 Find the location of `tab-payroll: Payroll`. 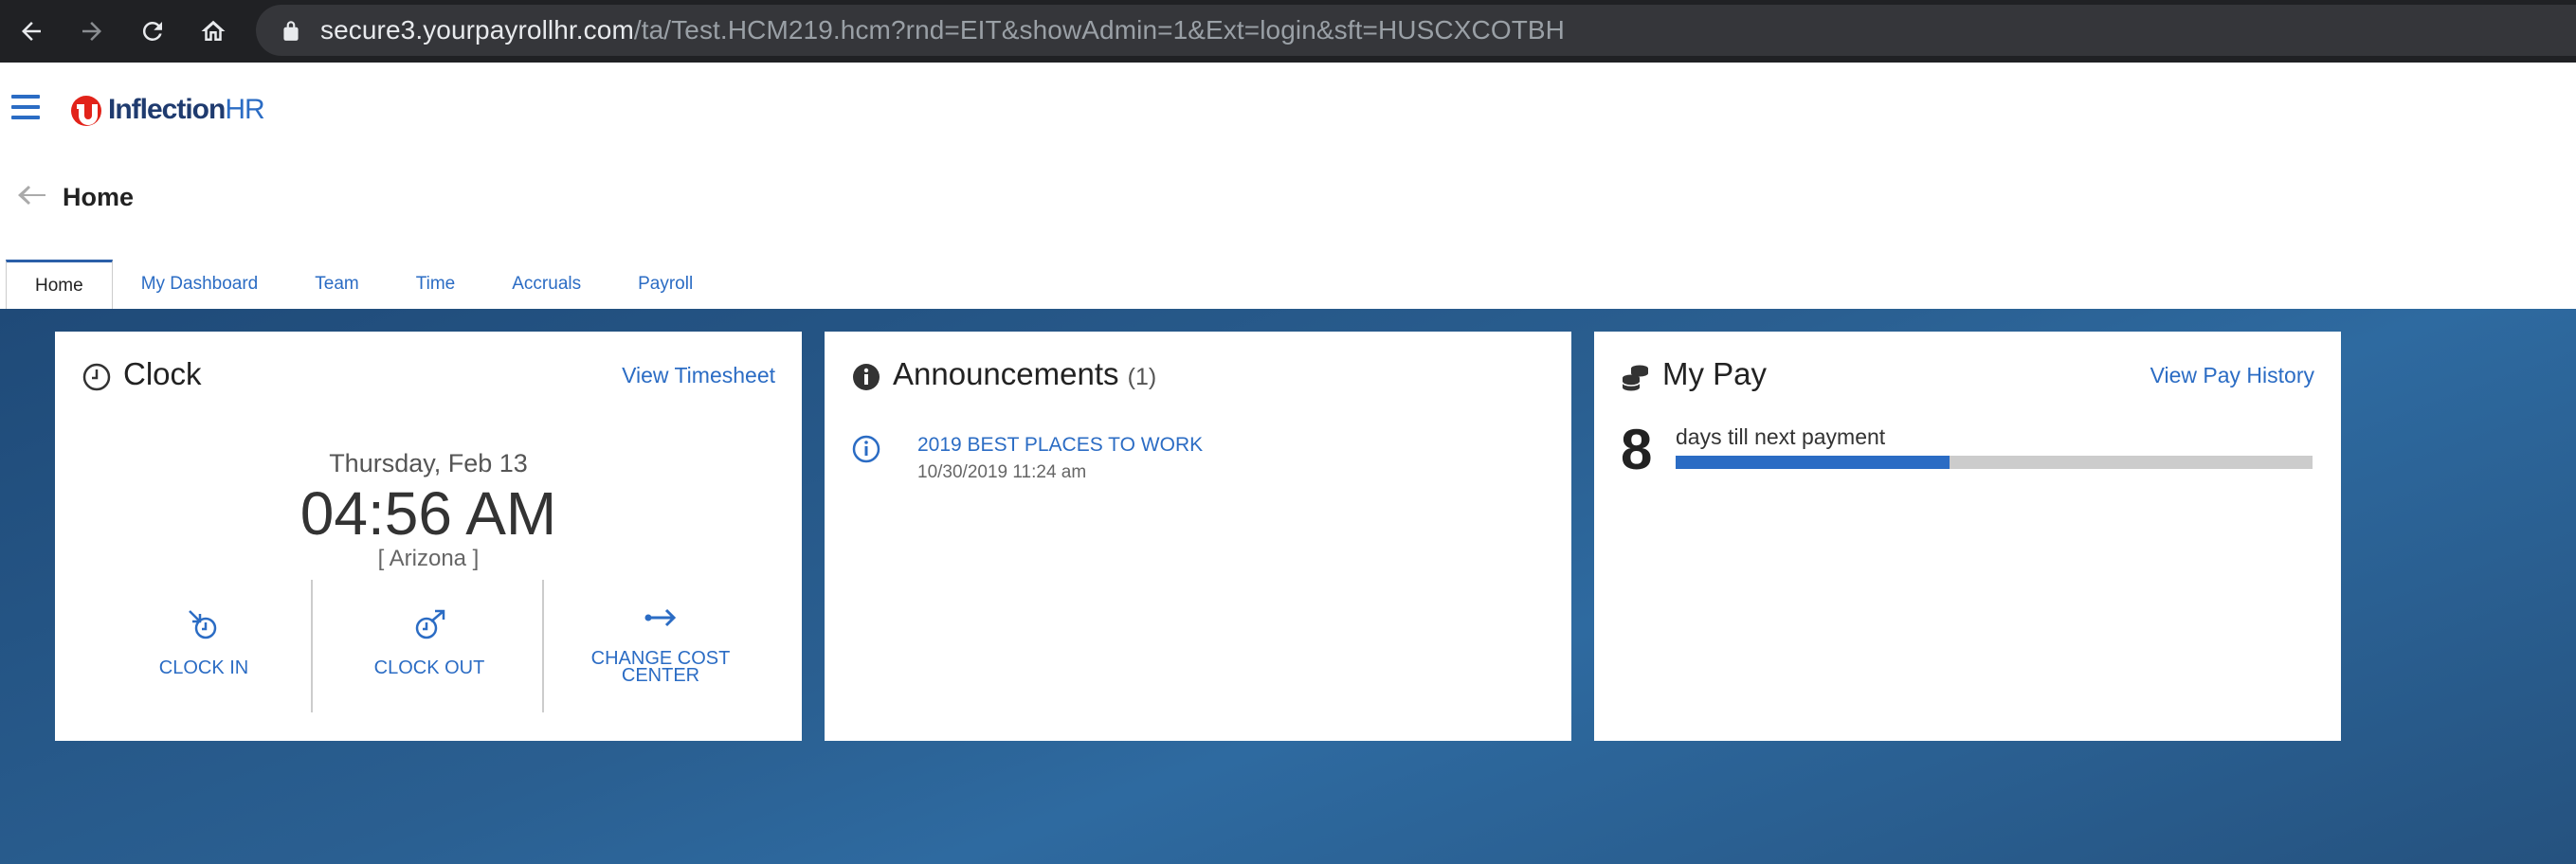

tab-payroll: Payroll is located at coordinates (665, 284).